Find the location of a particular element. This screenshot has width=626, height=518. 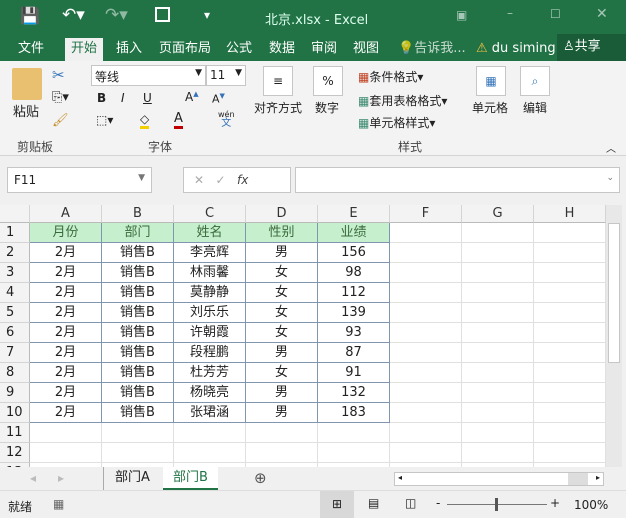

alignment-icon: ≡ is located at coordinates (278, 81).